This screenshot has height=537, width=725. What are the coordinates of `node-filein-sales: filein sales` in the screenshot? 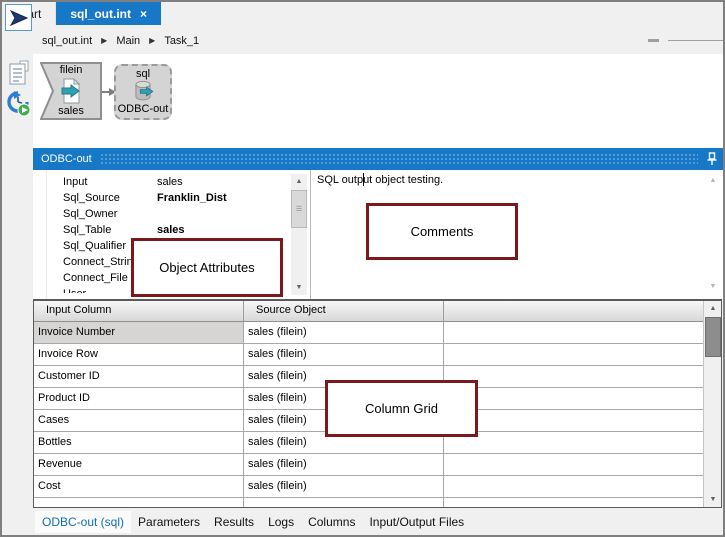 It's located at (71, 91).